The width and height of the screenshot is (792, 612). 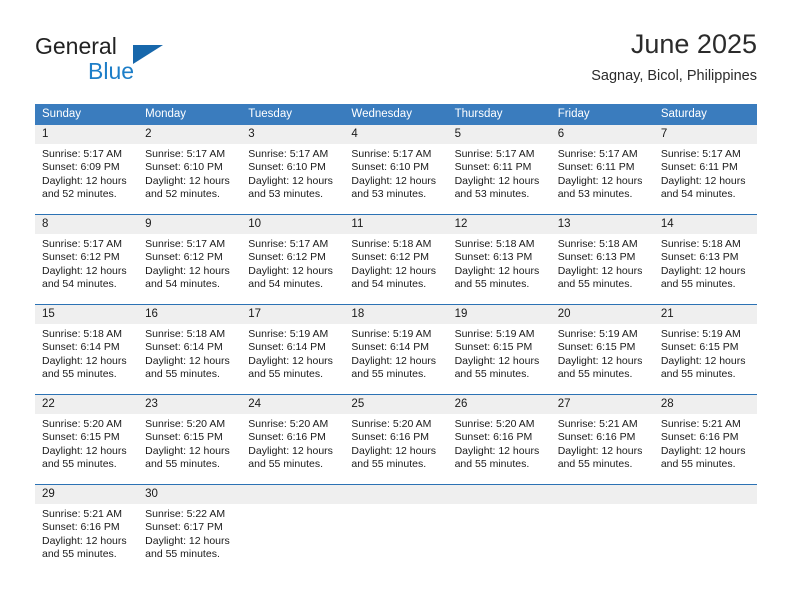 What do you see at coordinates (395, 134) in the screenshot?
I see `day-number: 4` at bounding box center [395, 134].